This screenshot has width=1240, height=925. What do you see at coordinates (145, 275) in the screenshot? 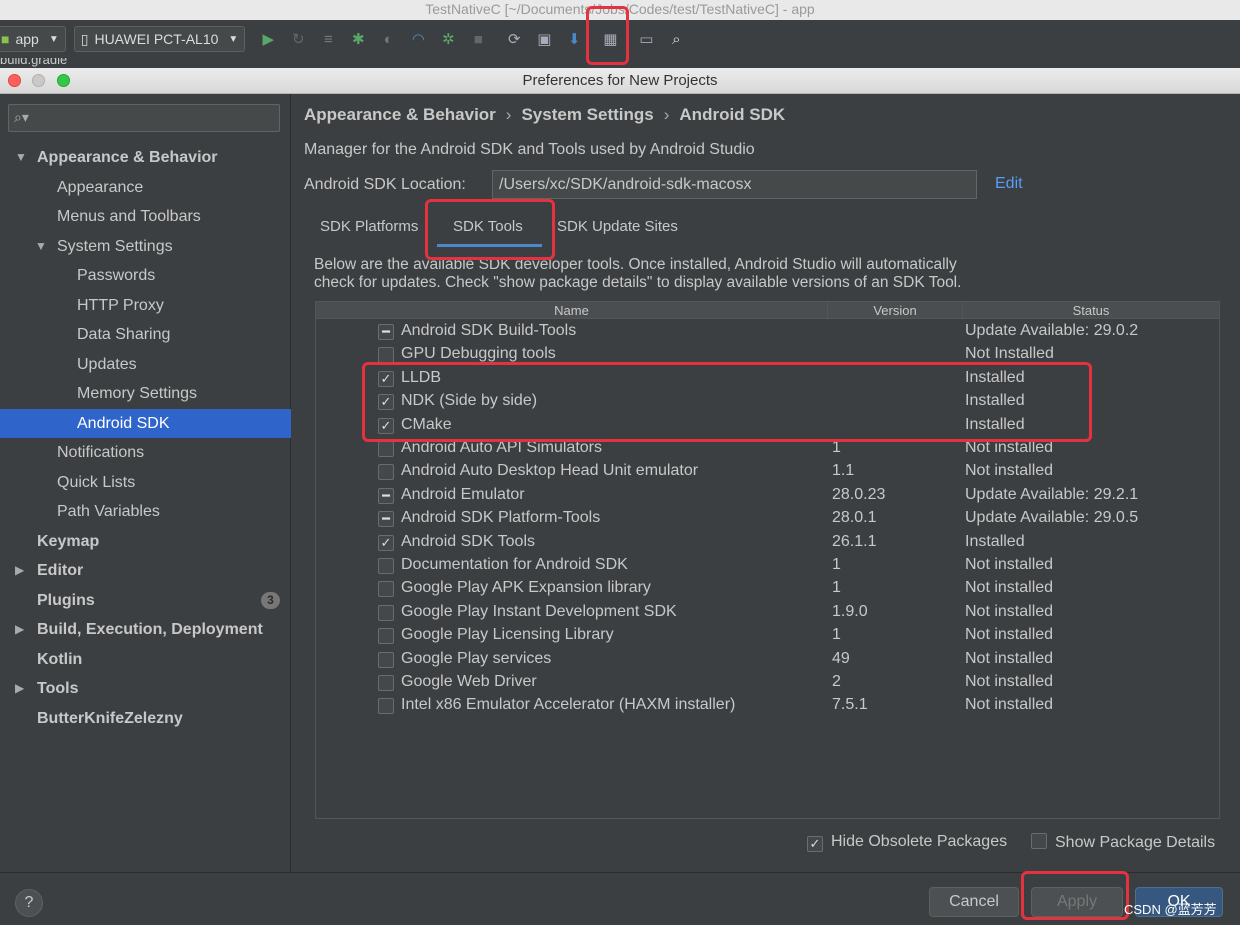
I see `sidebar-item-passwords: Passwords` at bounding box center [145, 275].